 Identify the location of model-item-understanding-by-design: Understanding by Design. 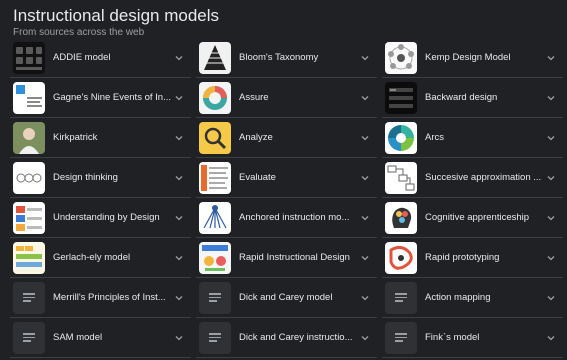
(100, 218).